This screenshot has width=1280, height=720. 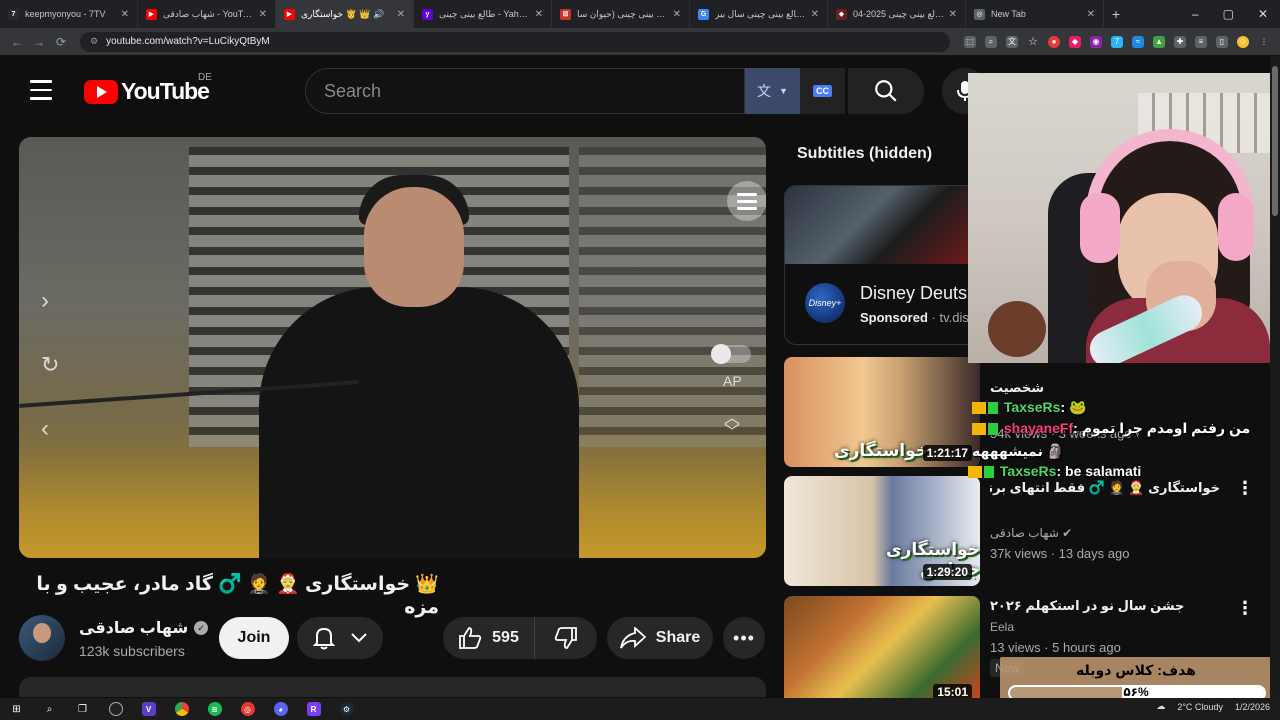 I want to click on task-view-icon: ❐, so click(x=82, y=709).